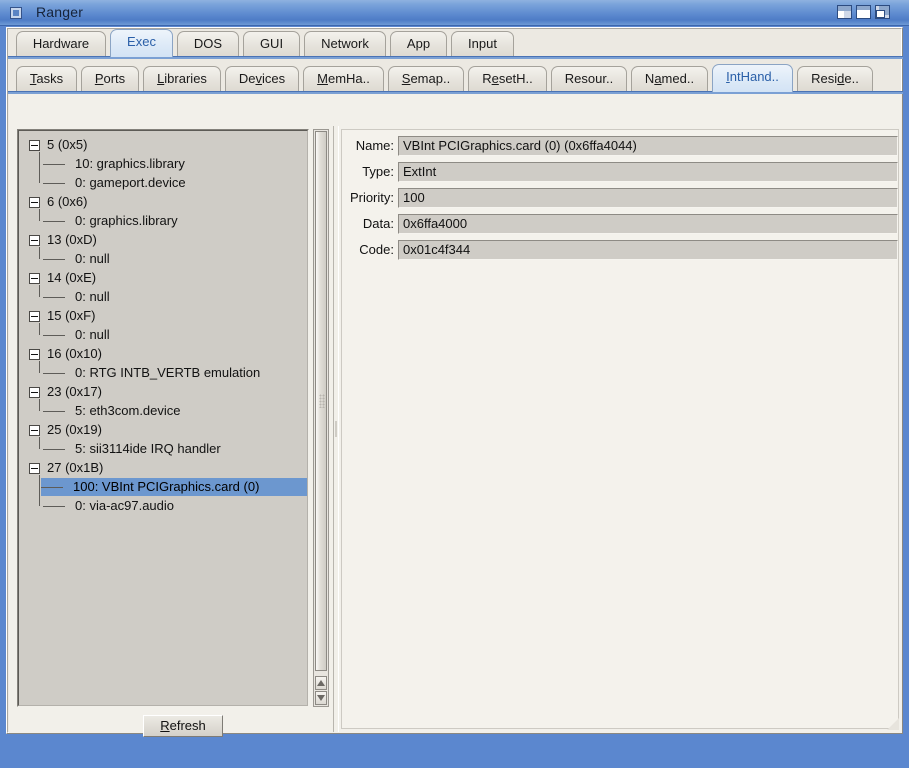  Describe the element at coordinates (126, 220) in the screenshot. I see `tree-node-label: 0: graphics.library` at that location.